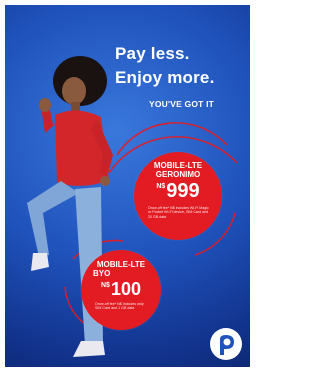 The image size is (320, 372). Describe the element at coordinates (178, 174) in the screenshot. I see `offer-name-line-2: GERONIMO` at that location.